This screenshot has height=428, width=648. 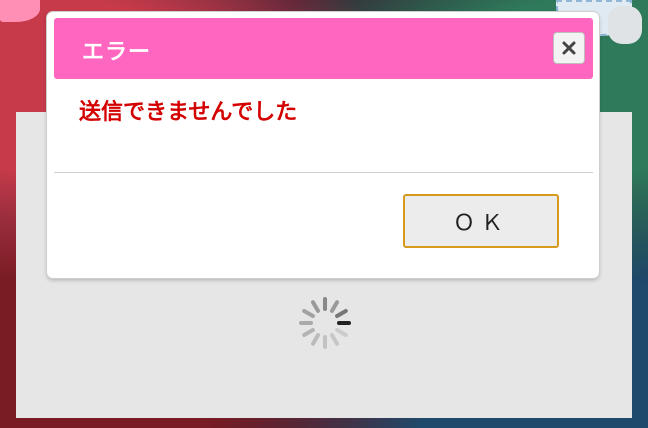 What do you see at coordinates (117, 52) in the screenshot?
I see `dialog-title: エラー` at bounding box center [117, 52].